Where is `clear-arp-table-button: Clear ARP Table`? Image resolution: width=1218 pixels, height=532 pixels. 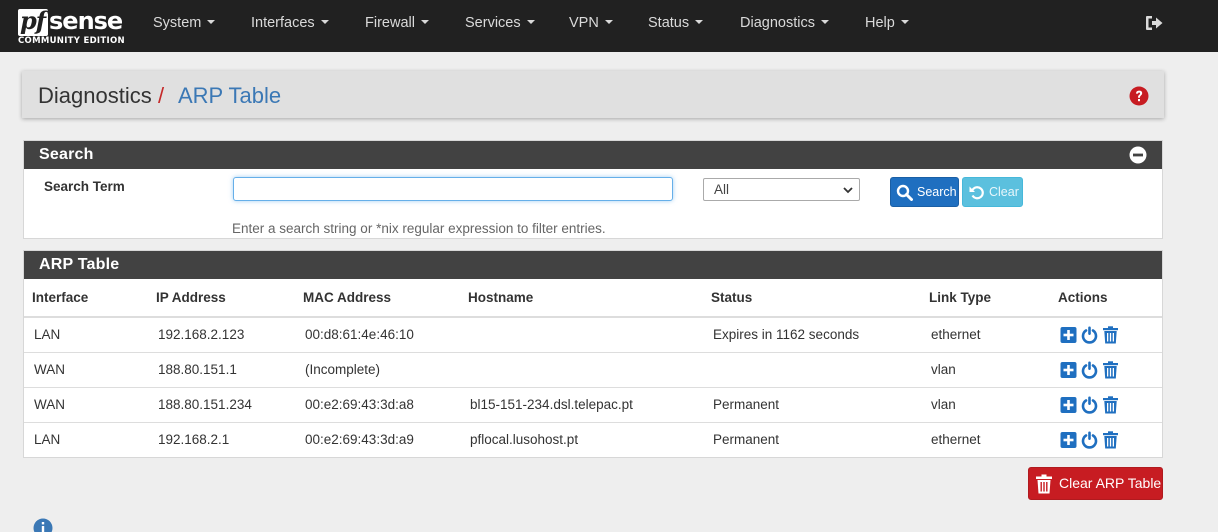 clear-arp-table-button: Clear ARP Table is located at coordinates (1095, 483).